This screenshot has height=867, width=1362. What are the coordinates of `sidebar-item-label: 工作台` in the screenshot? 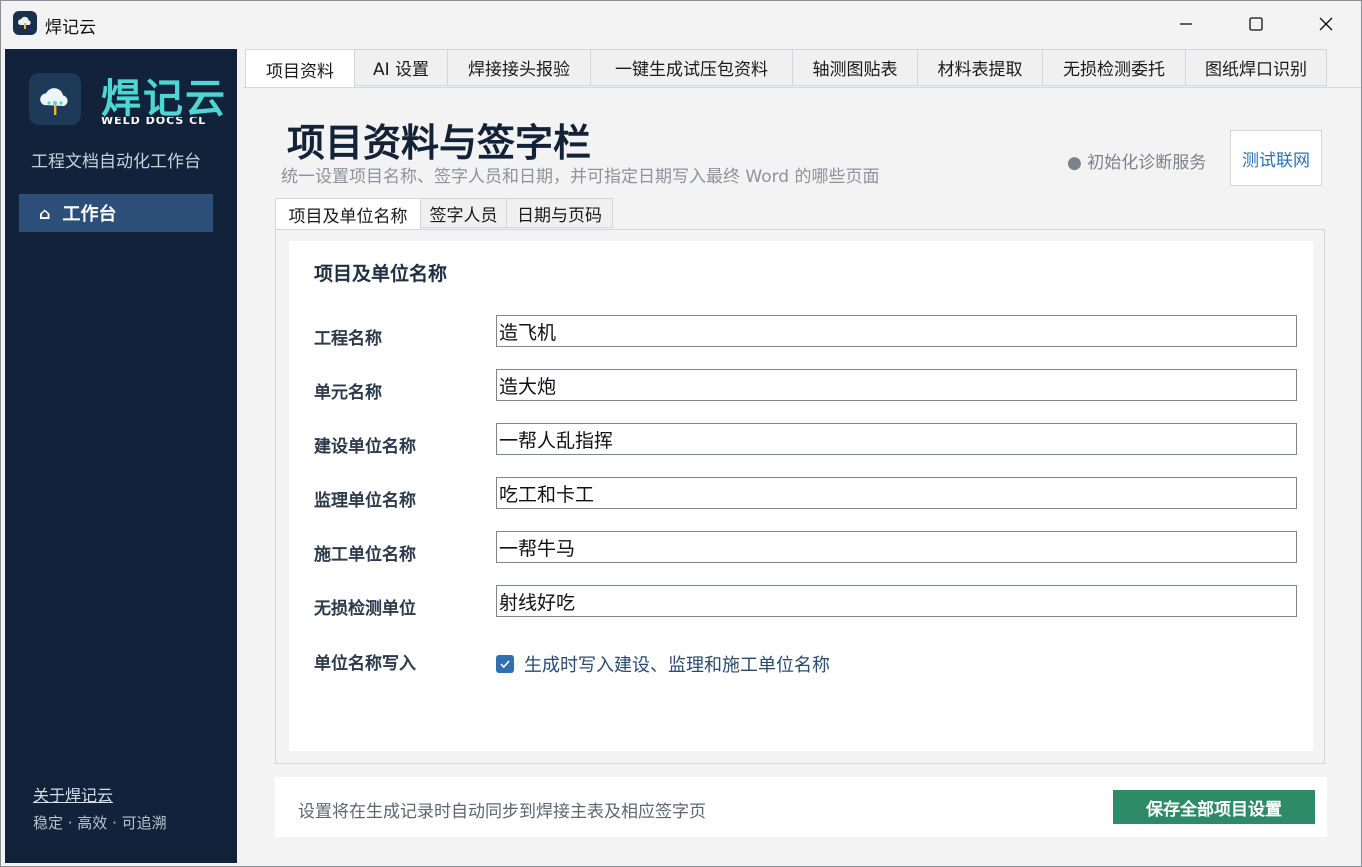 It's located at (89, 214).